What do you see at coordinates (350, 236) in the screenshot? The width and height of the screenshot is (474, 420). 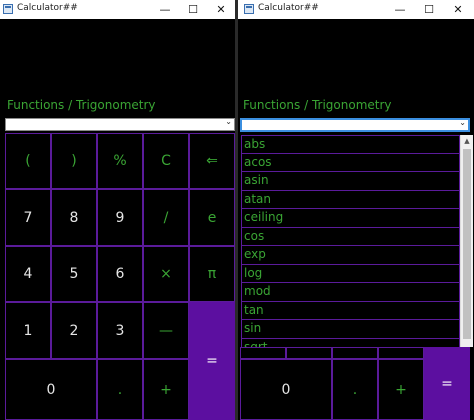 I see `list-item: cos` at bounding box center [350, 236].